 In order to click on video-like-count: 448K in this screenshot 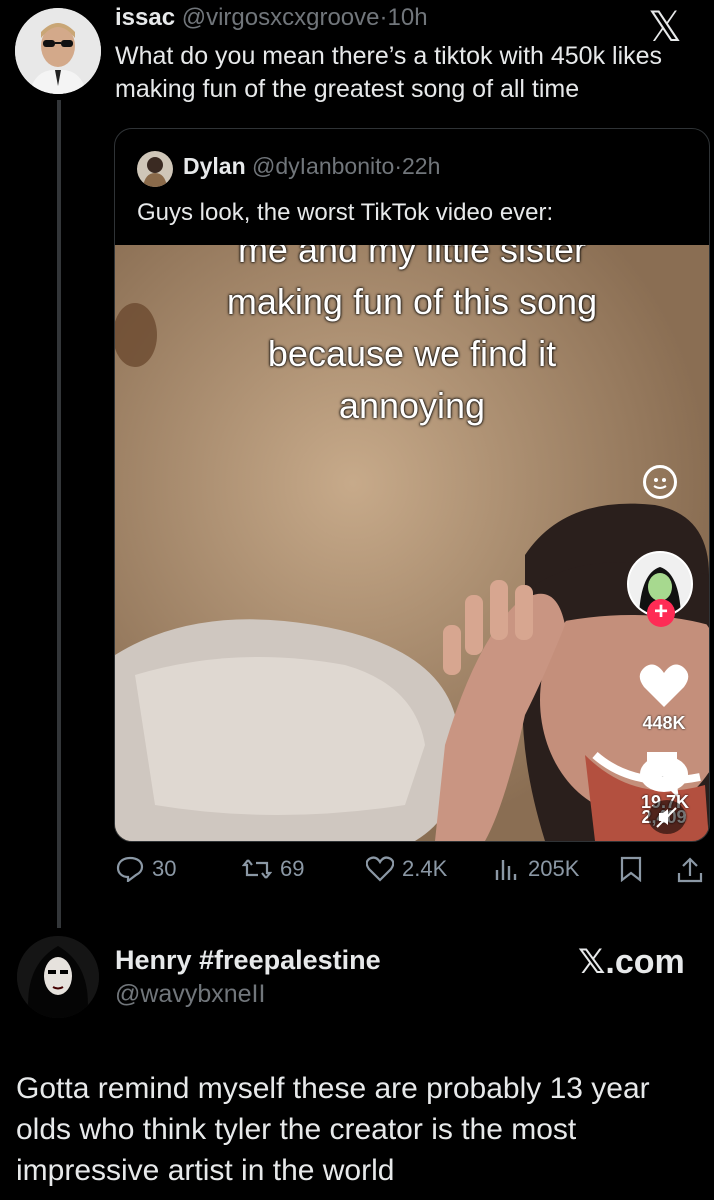, I will do `click(664, 723)`.